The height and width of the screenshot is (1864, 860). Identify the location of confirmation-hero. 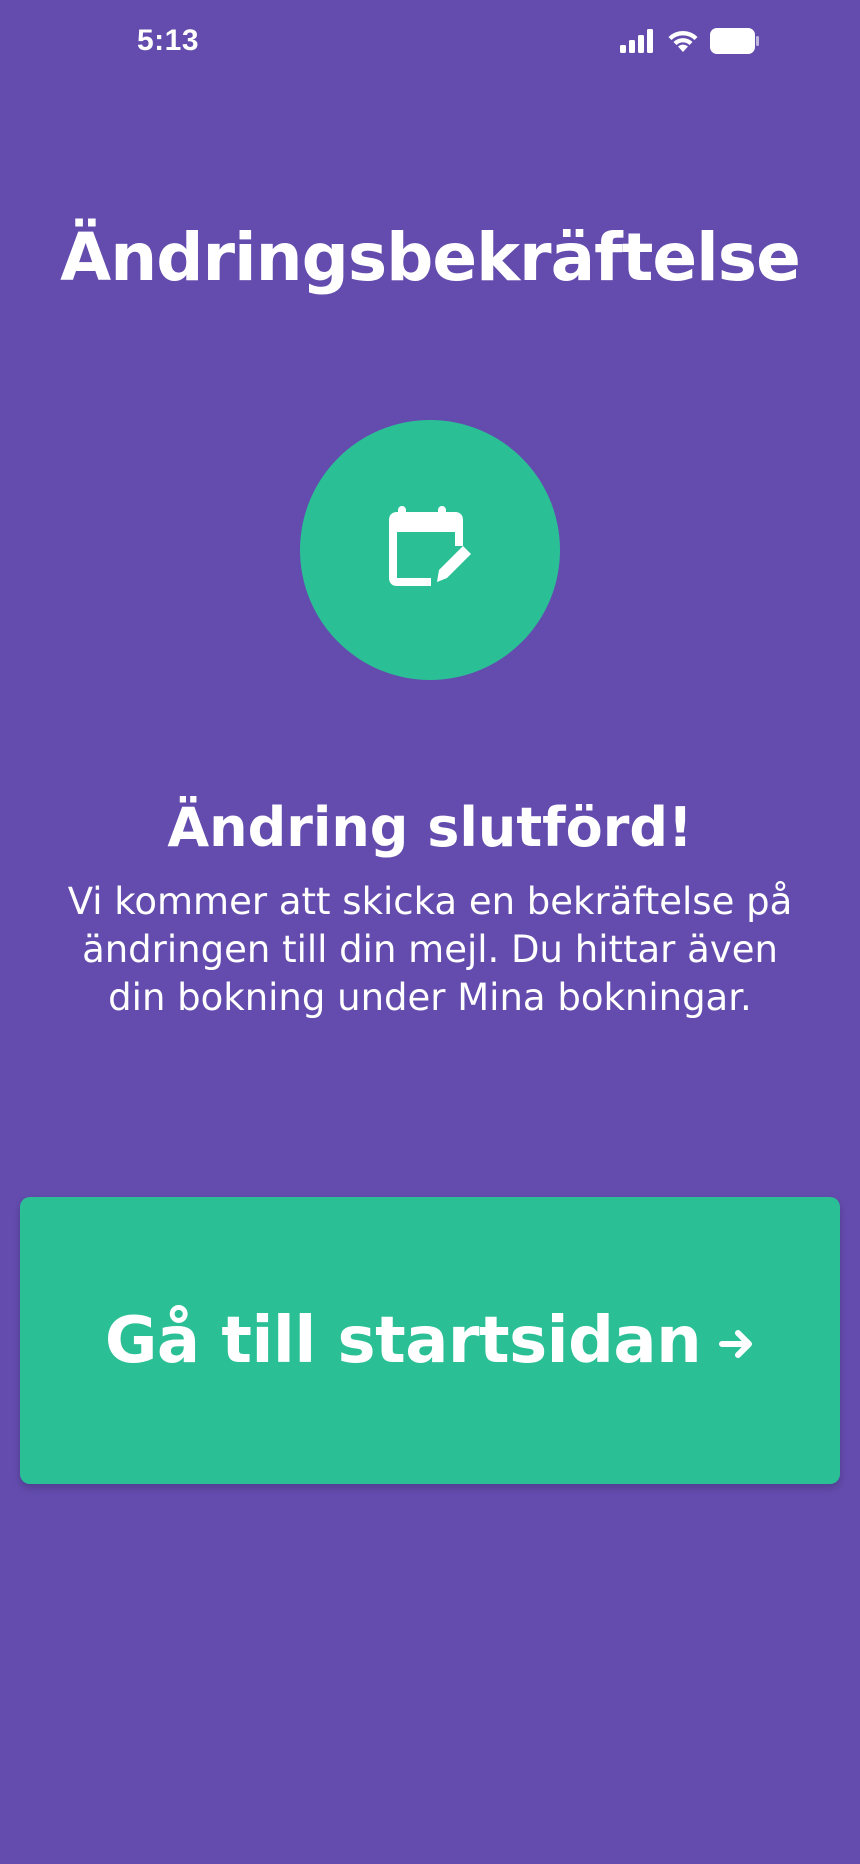
(430, 550).